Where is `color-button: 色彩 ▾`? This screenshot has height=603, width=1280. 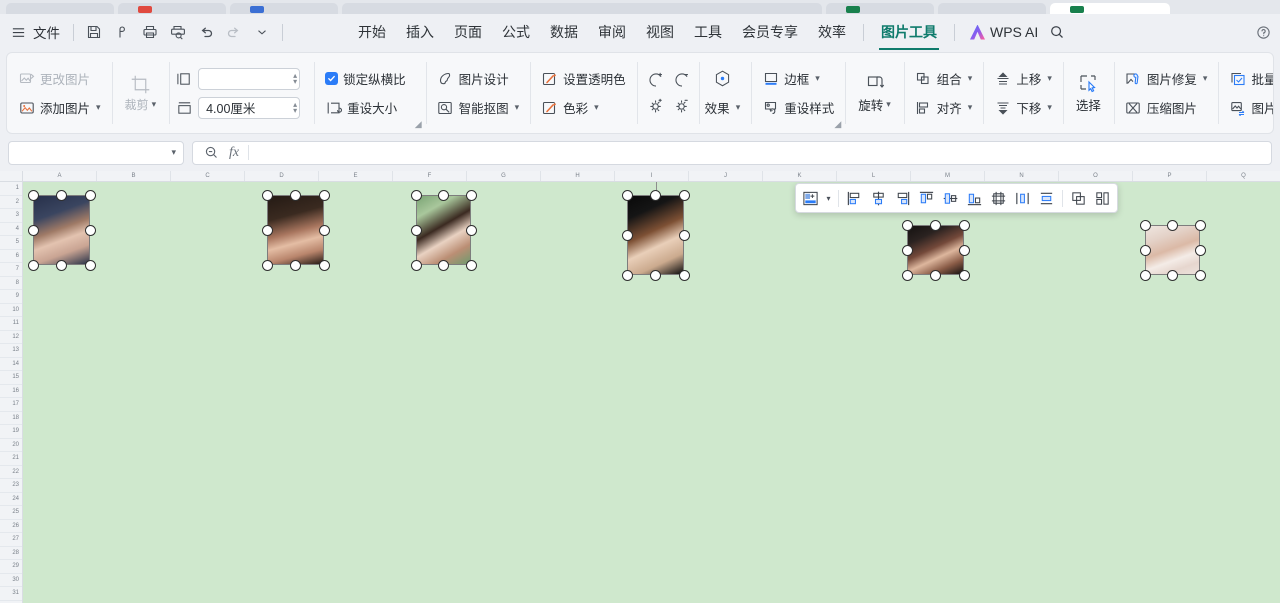 color-button: 色彩 ▾ is located at coordinates (583, 108).